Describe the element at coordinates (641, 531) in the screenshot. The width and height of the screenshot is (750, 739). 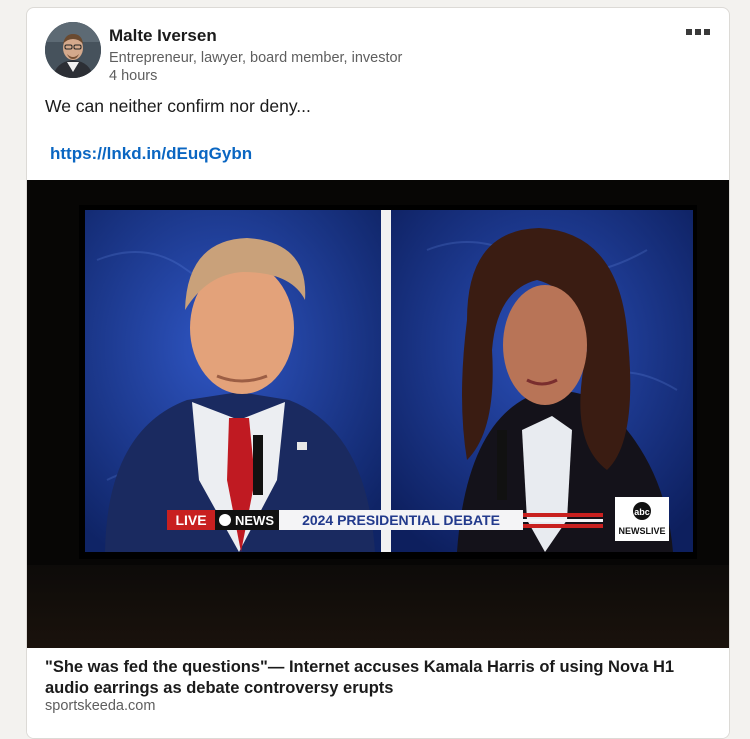
I see `corner-logo-label: NEWSLIVE` at that location.